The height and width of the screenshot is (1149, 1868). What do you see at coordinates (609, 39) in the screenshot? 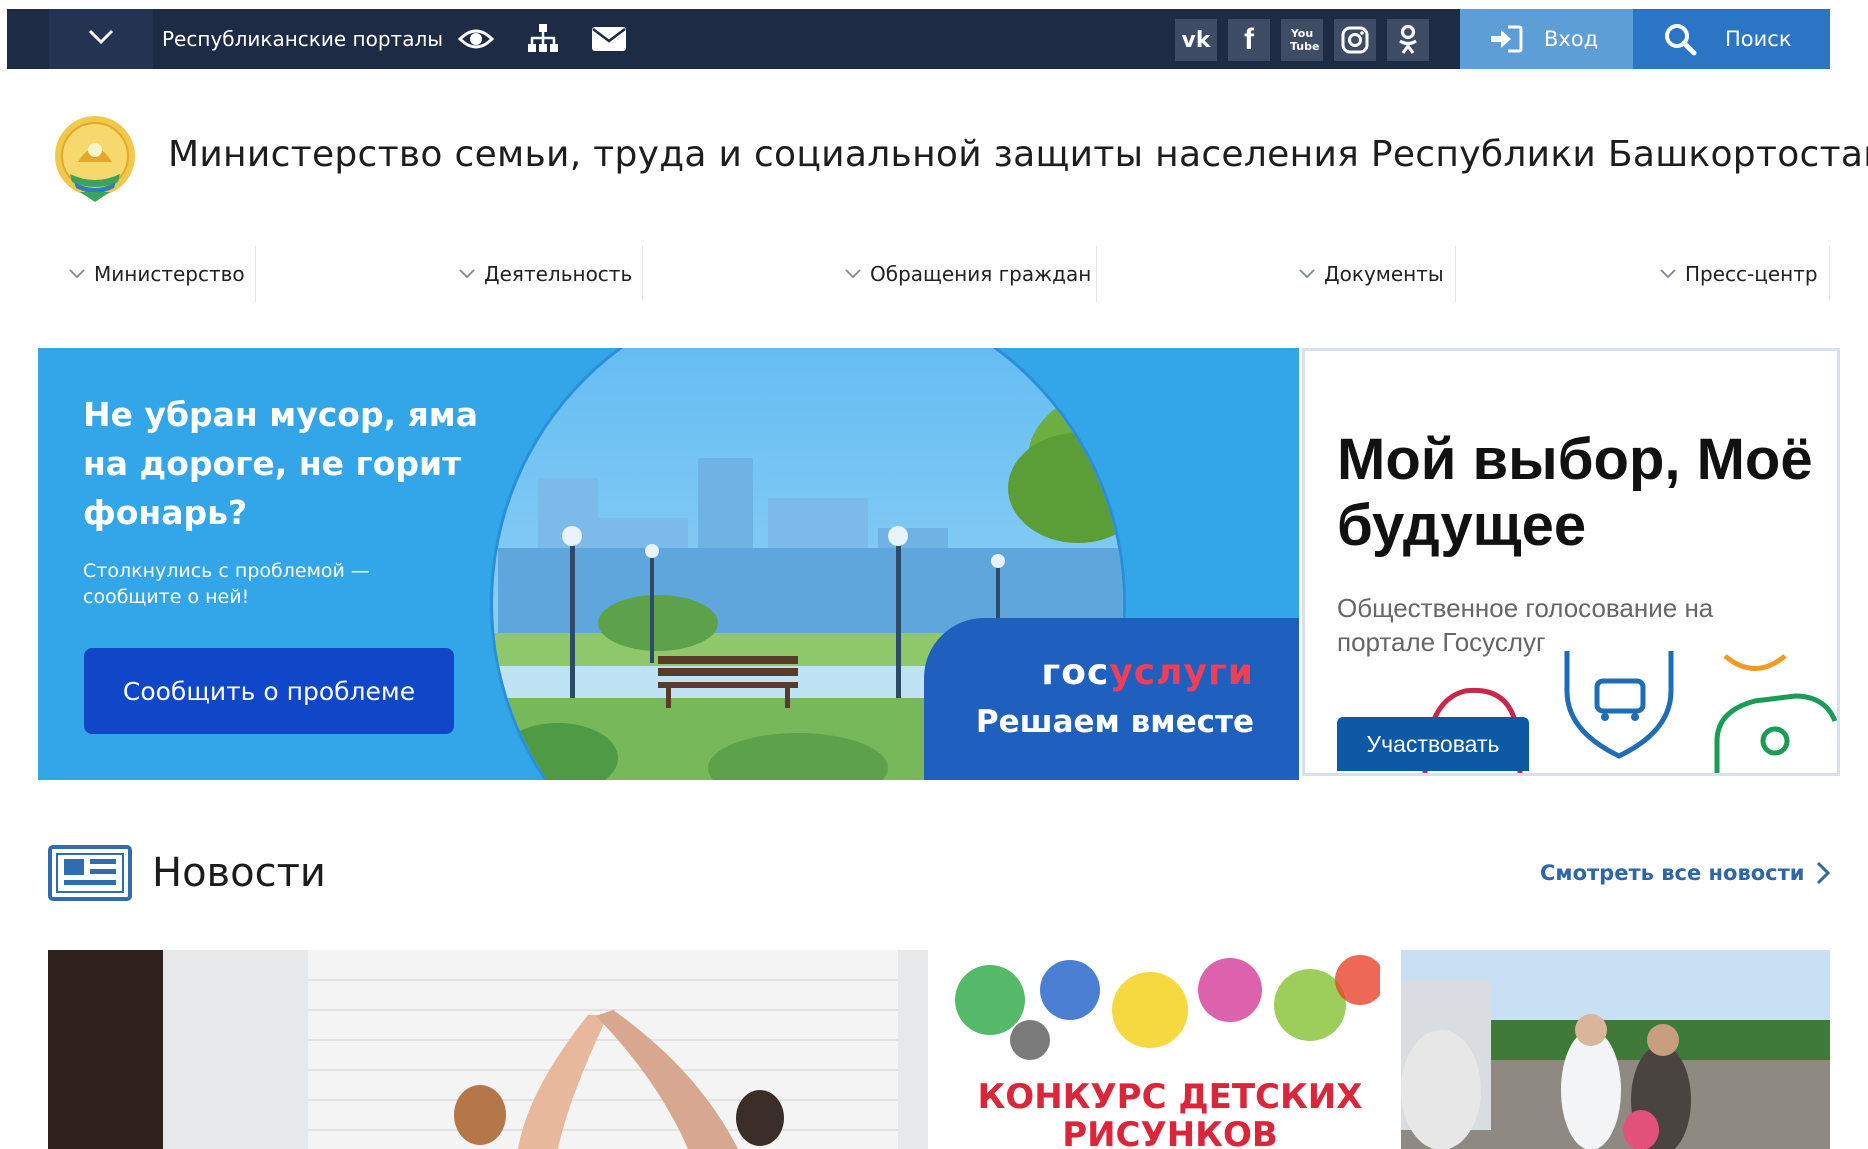
I see `envelope-icon` at bounding box center [609, 39].